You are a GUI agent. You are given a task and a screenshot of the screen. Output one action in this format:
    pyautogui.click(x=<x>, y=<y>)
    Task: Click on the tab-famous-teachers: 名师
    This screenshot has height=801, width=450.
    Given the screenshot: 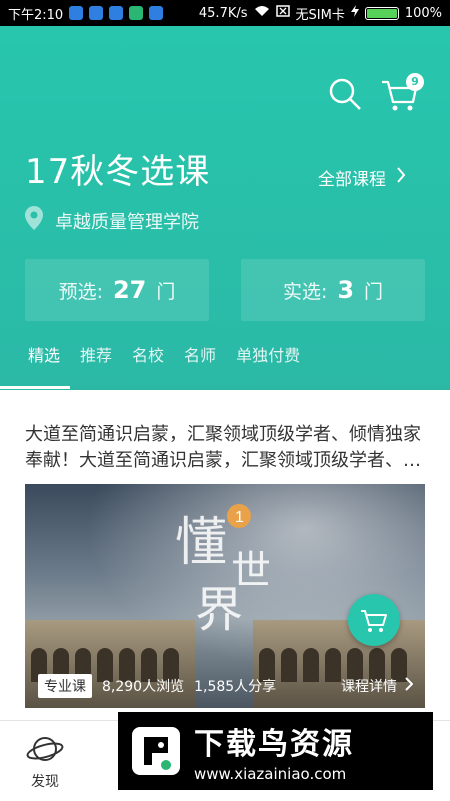 What is the action you would take?
    pyautogui.click(x=200, y=354)
    